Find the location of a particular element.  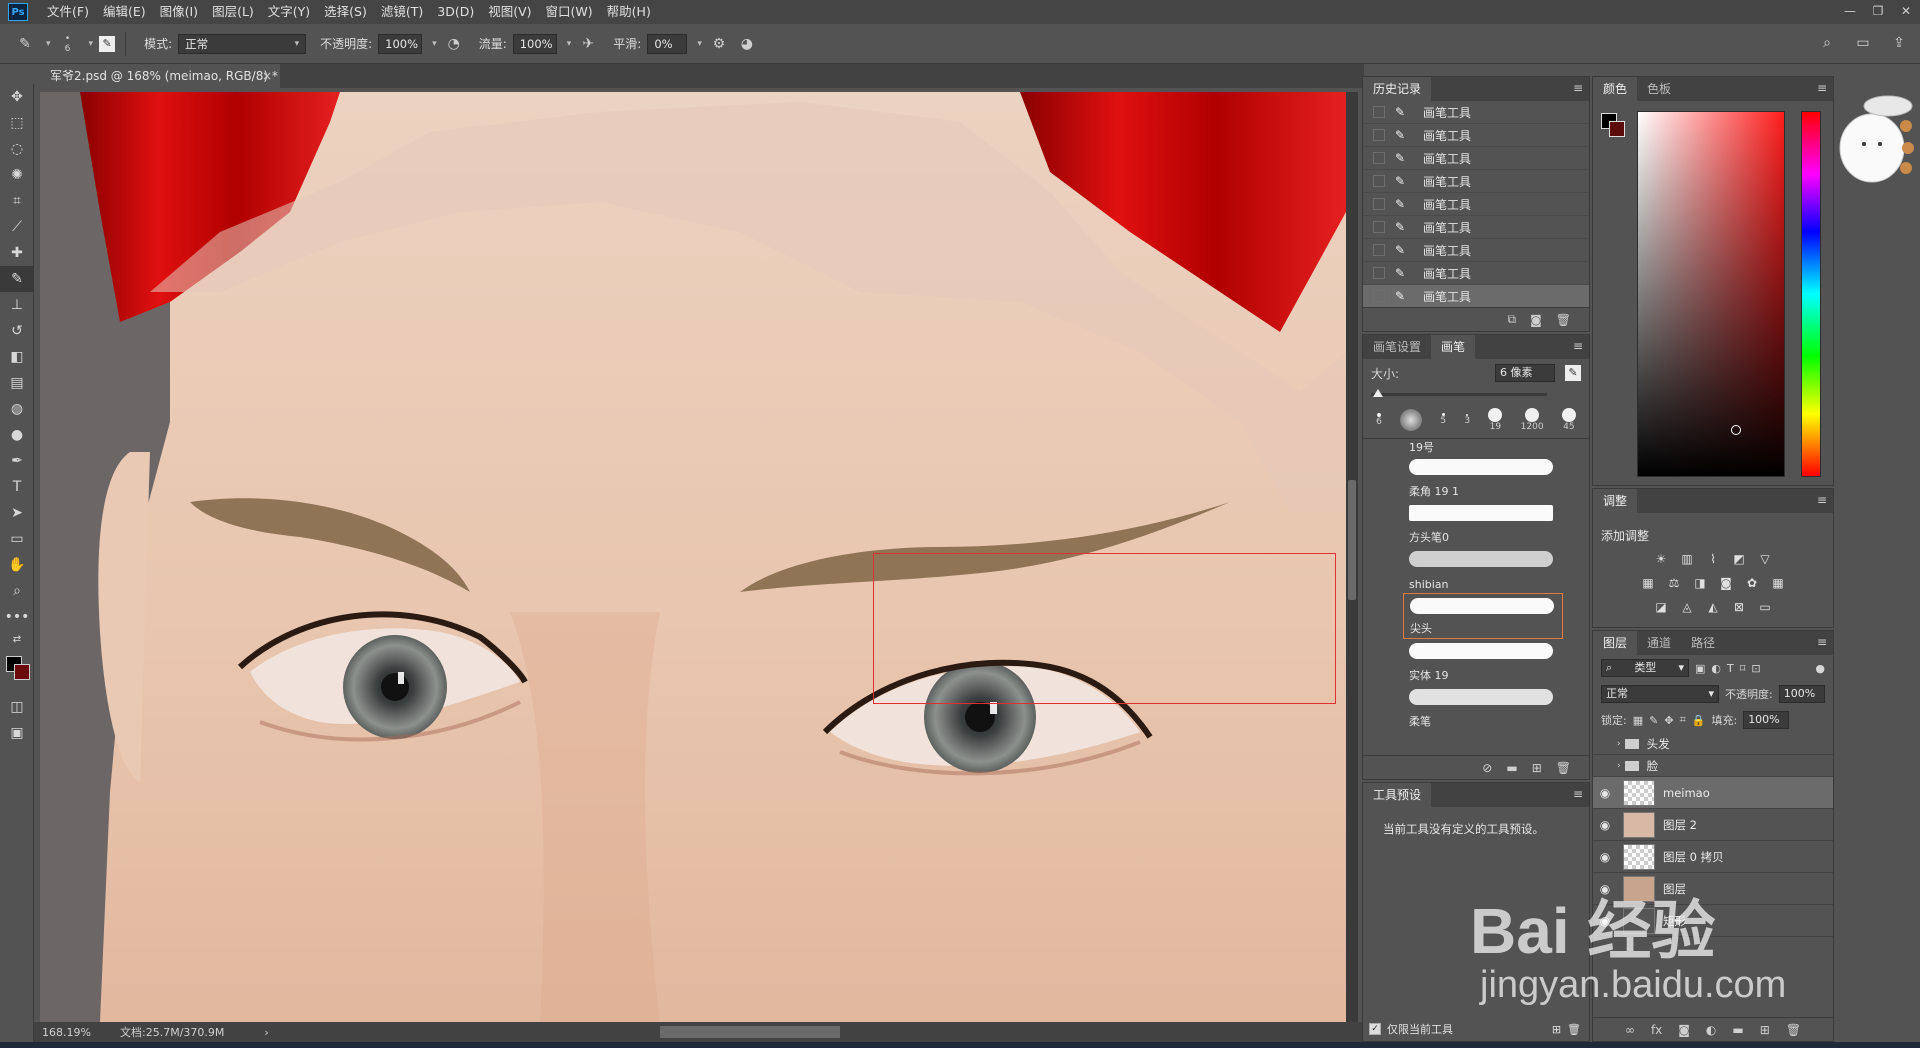

blend-mode-select: 正常 ▾ is located at coordinates (1660, 694).